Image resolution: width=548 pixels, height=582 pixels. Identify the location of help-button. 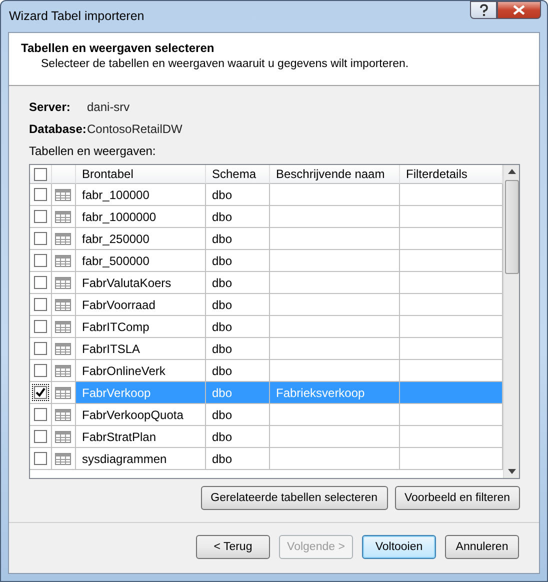
(483, 10).